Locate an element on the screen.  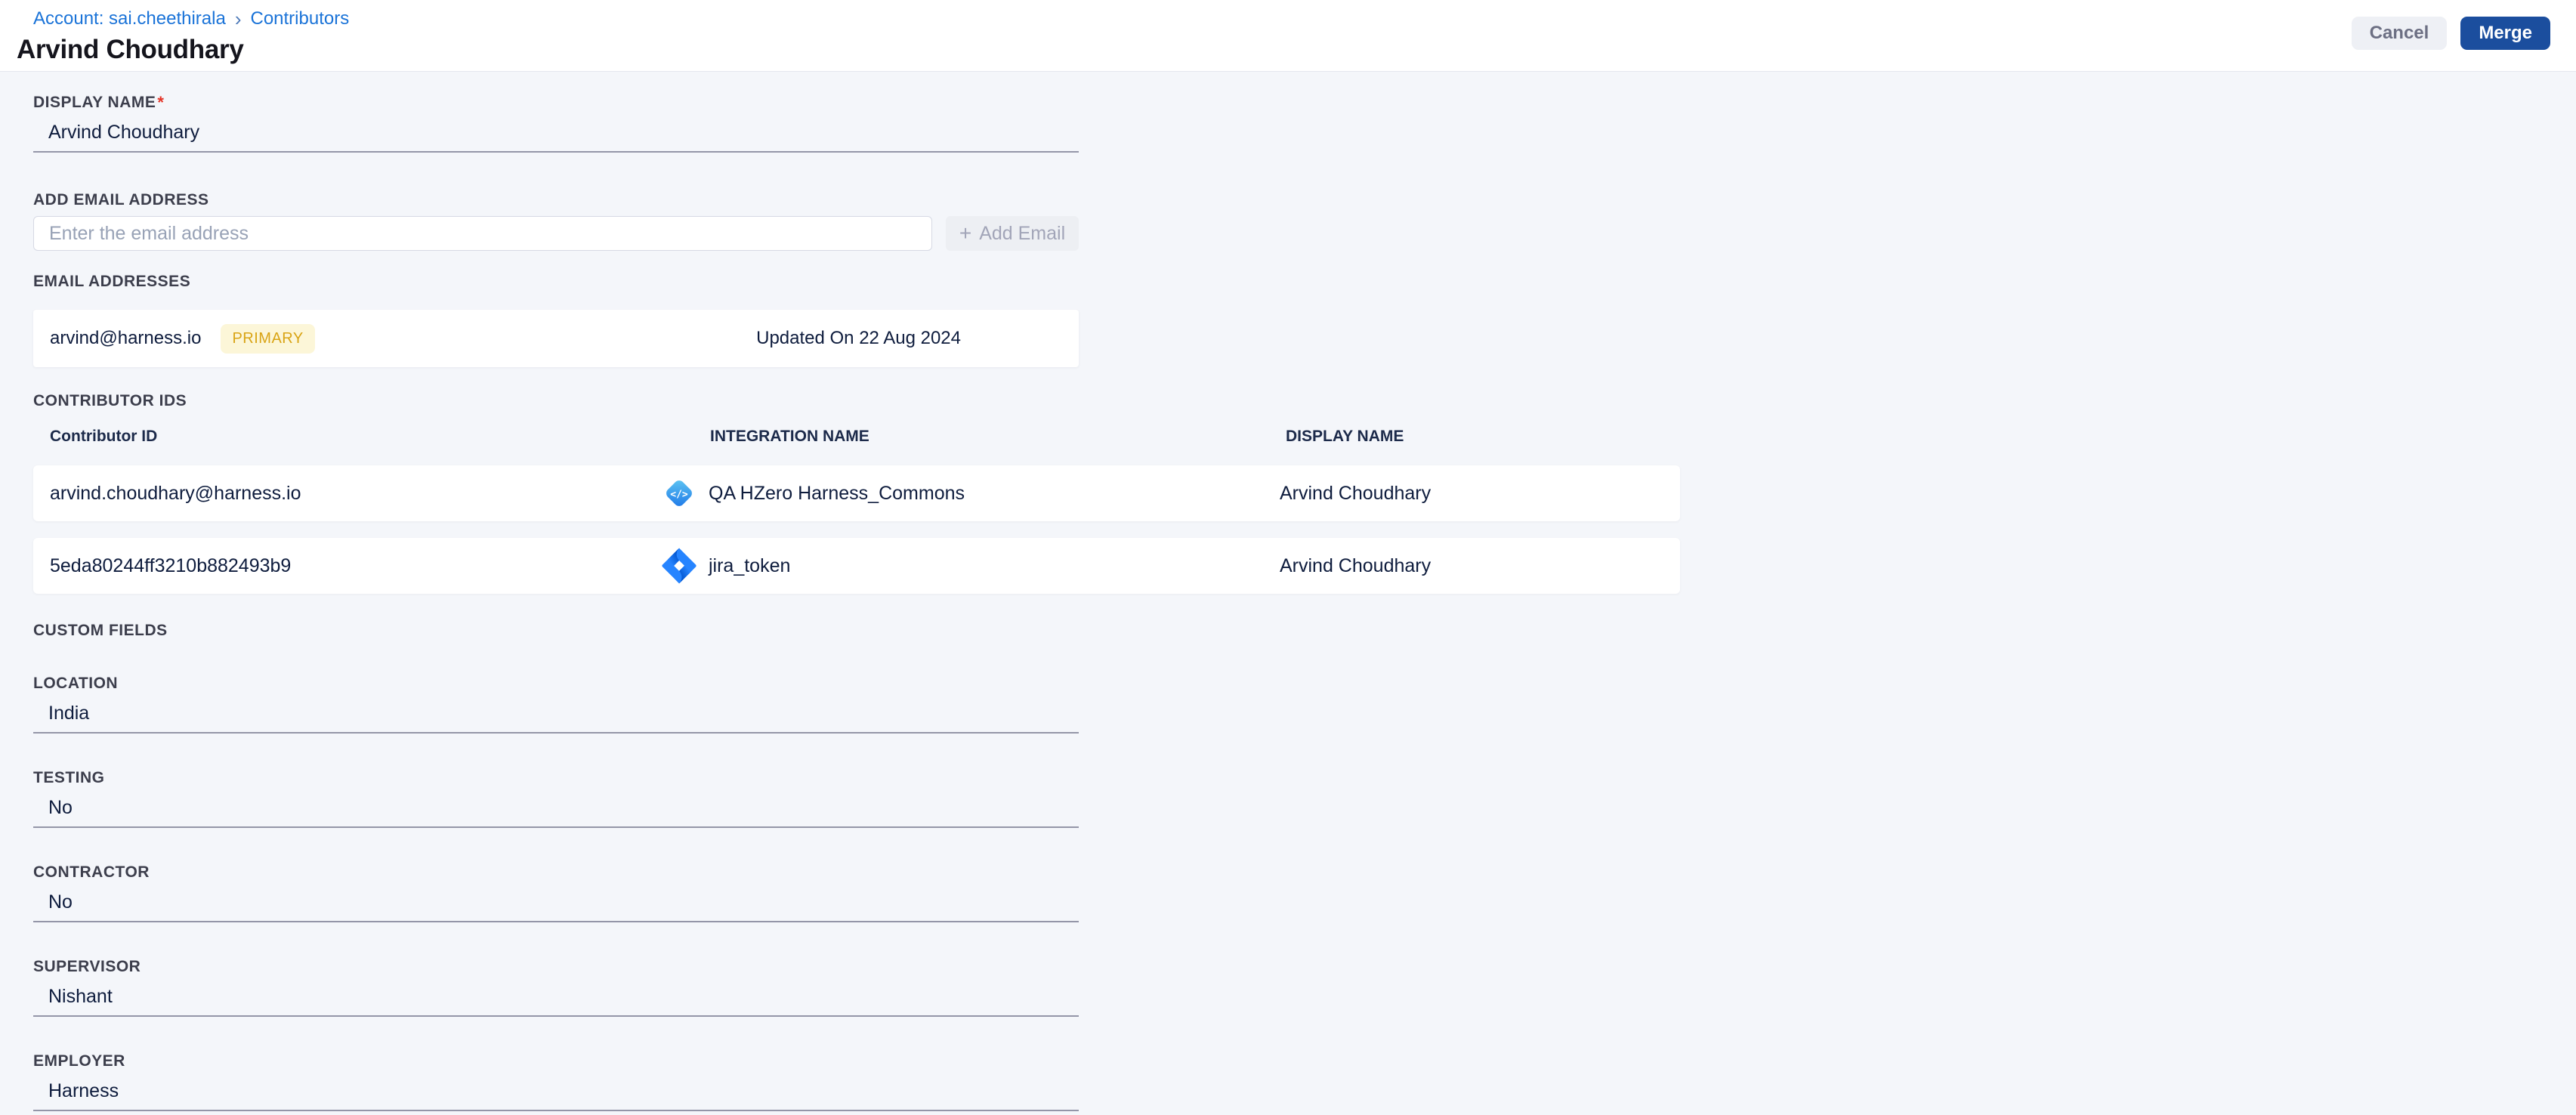
add-email-label: ADD EMAIL ADDRESS is located at coordinates (121, 199).